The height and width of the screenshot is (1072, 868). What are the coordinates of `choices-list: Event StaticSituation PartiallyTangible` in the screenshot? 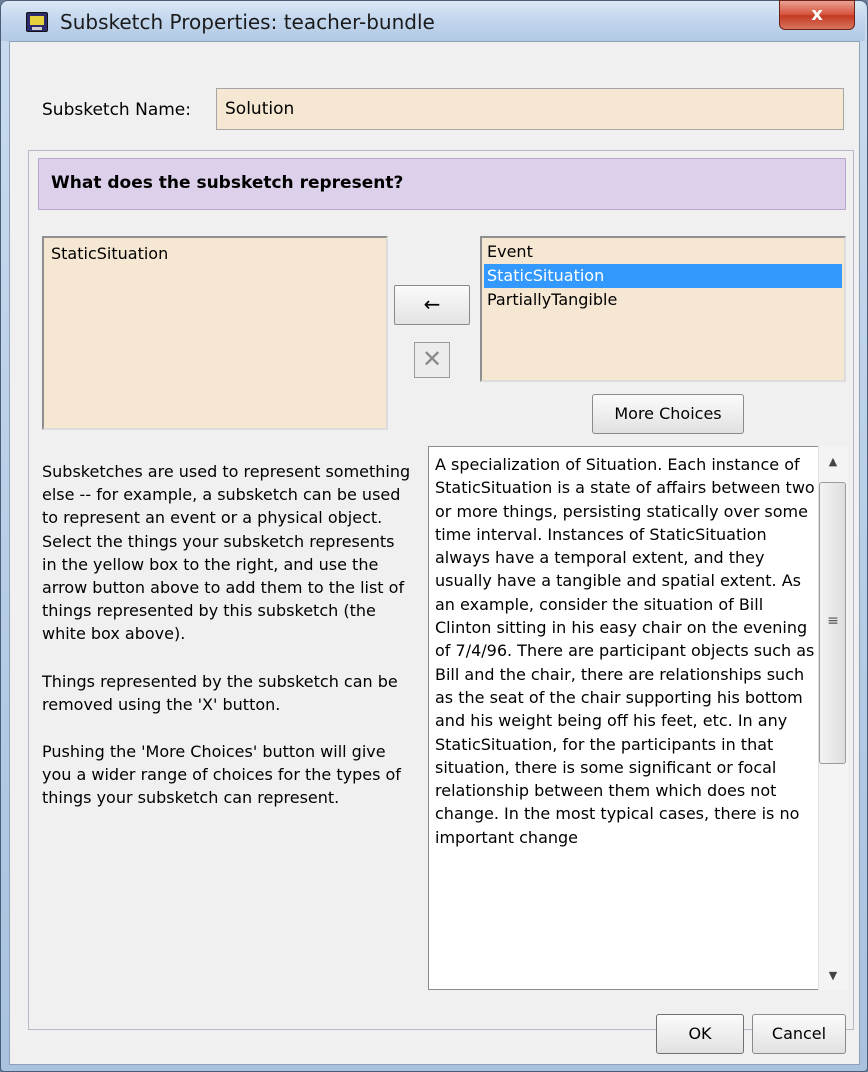 It's located at (663, 309).